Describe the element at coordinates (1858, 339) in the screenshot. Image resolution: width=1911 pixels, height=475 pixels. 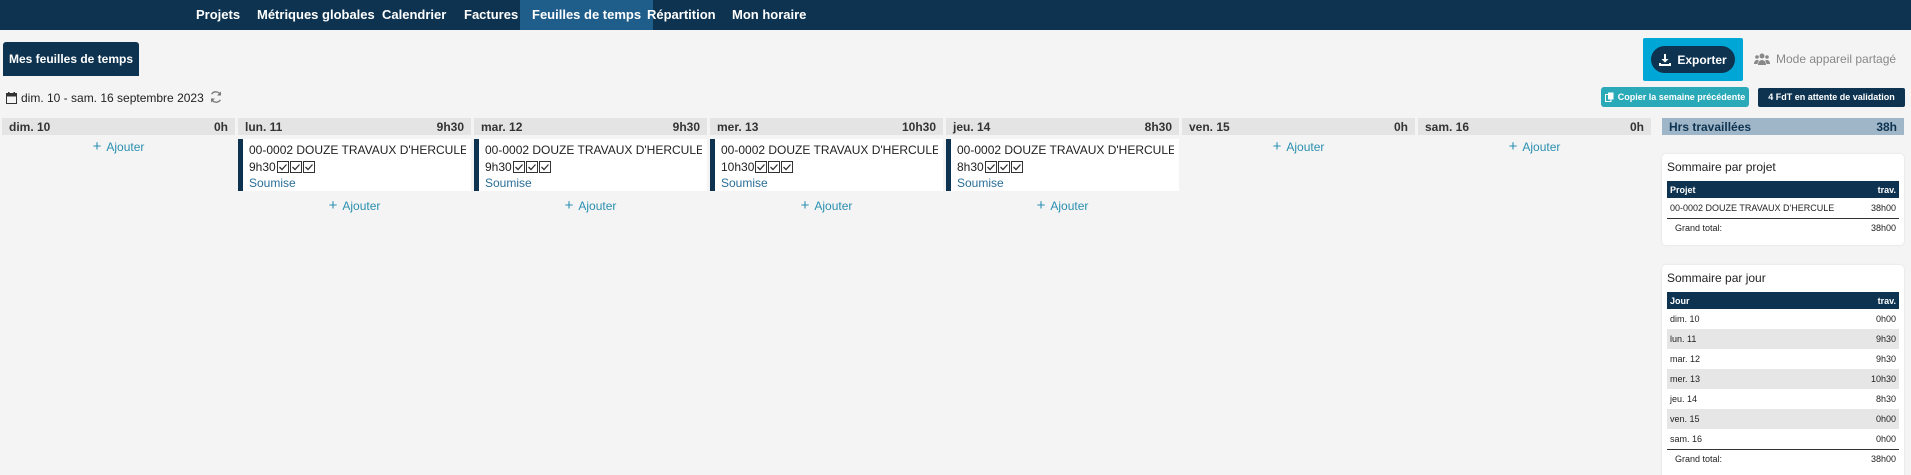
I see `row-value: 9h30` at that location.